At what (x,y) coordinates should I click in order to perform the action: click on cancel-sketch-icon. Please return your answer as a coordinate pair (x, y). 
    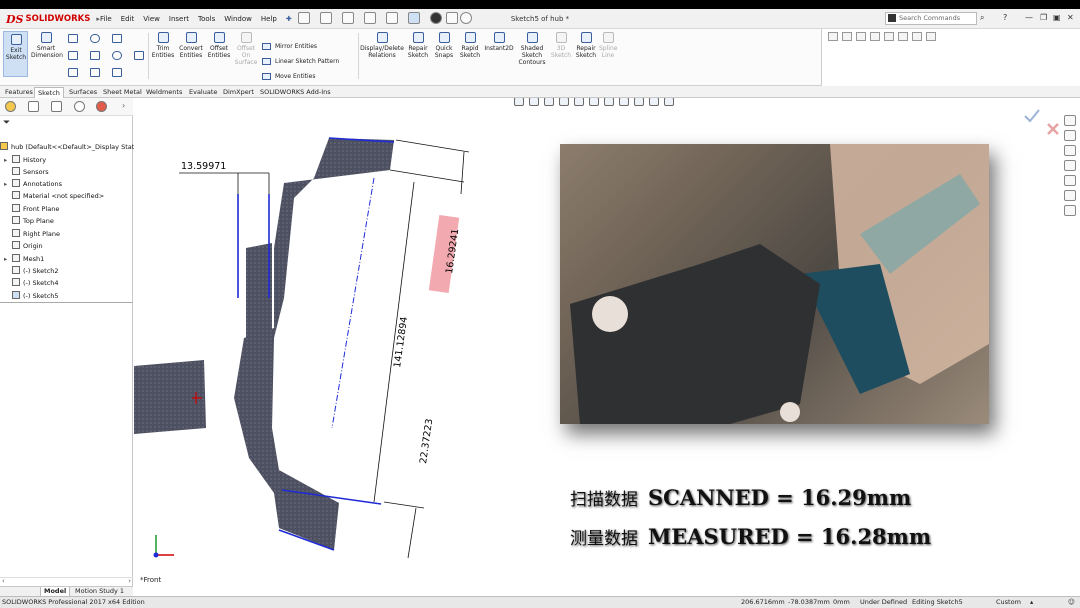
    Looking at the image, I should click on (1053, 129).